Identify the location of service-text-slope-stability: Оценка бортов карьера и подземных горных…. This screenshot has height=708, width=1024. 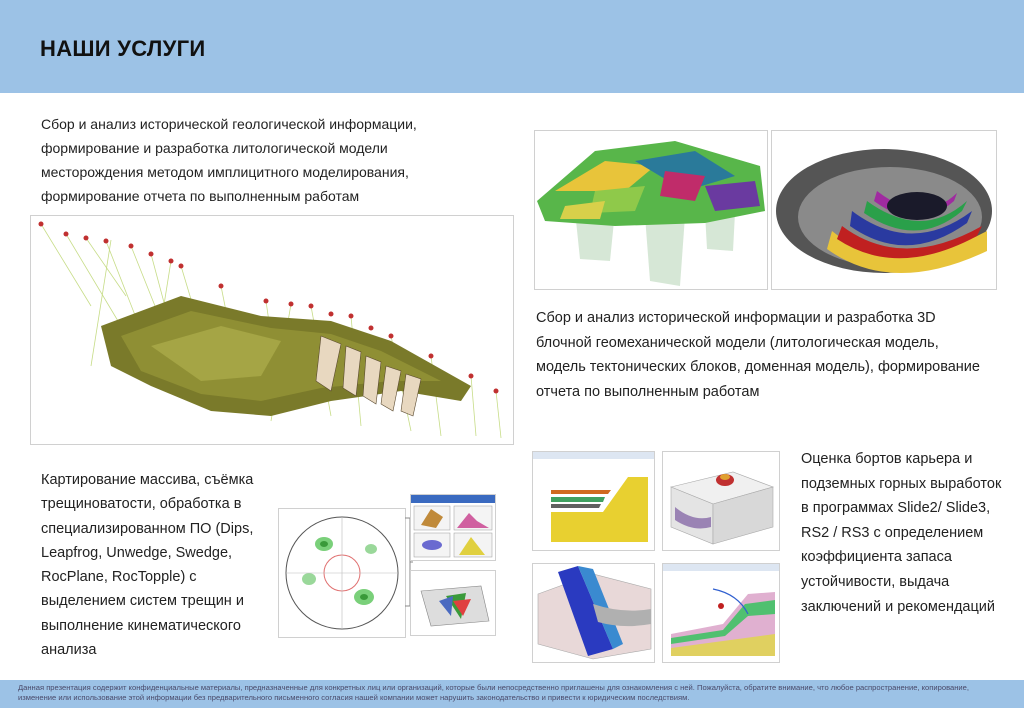
(901, 533).